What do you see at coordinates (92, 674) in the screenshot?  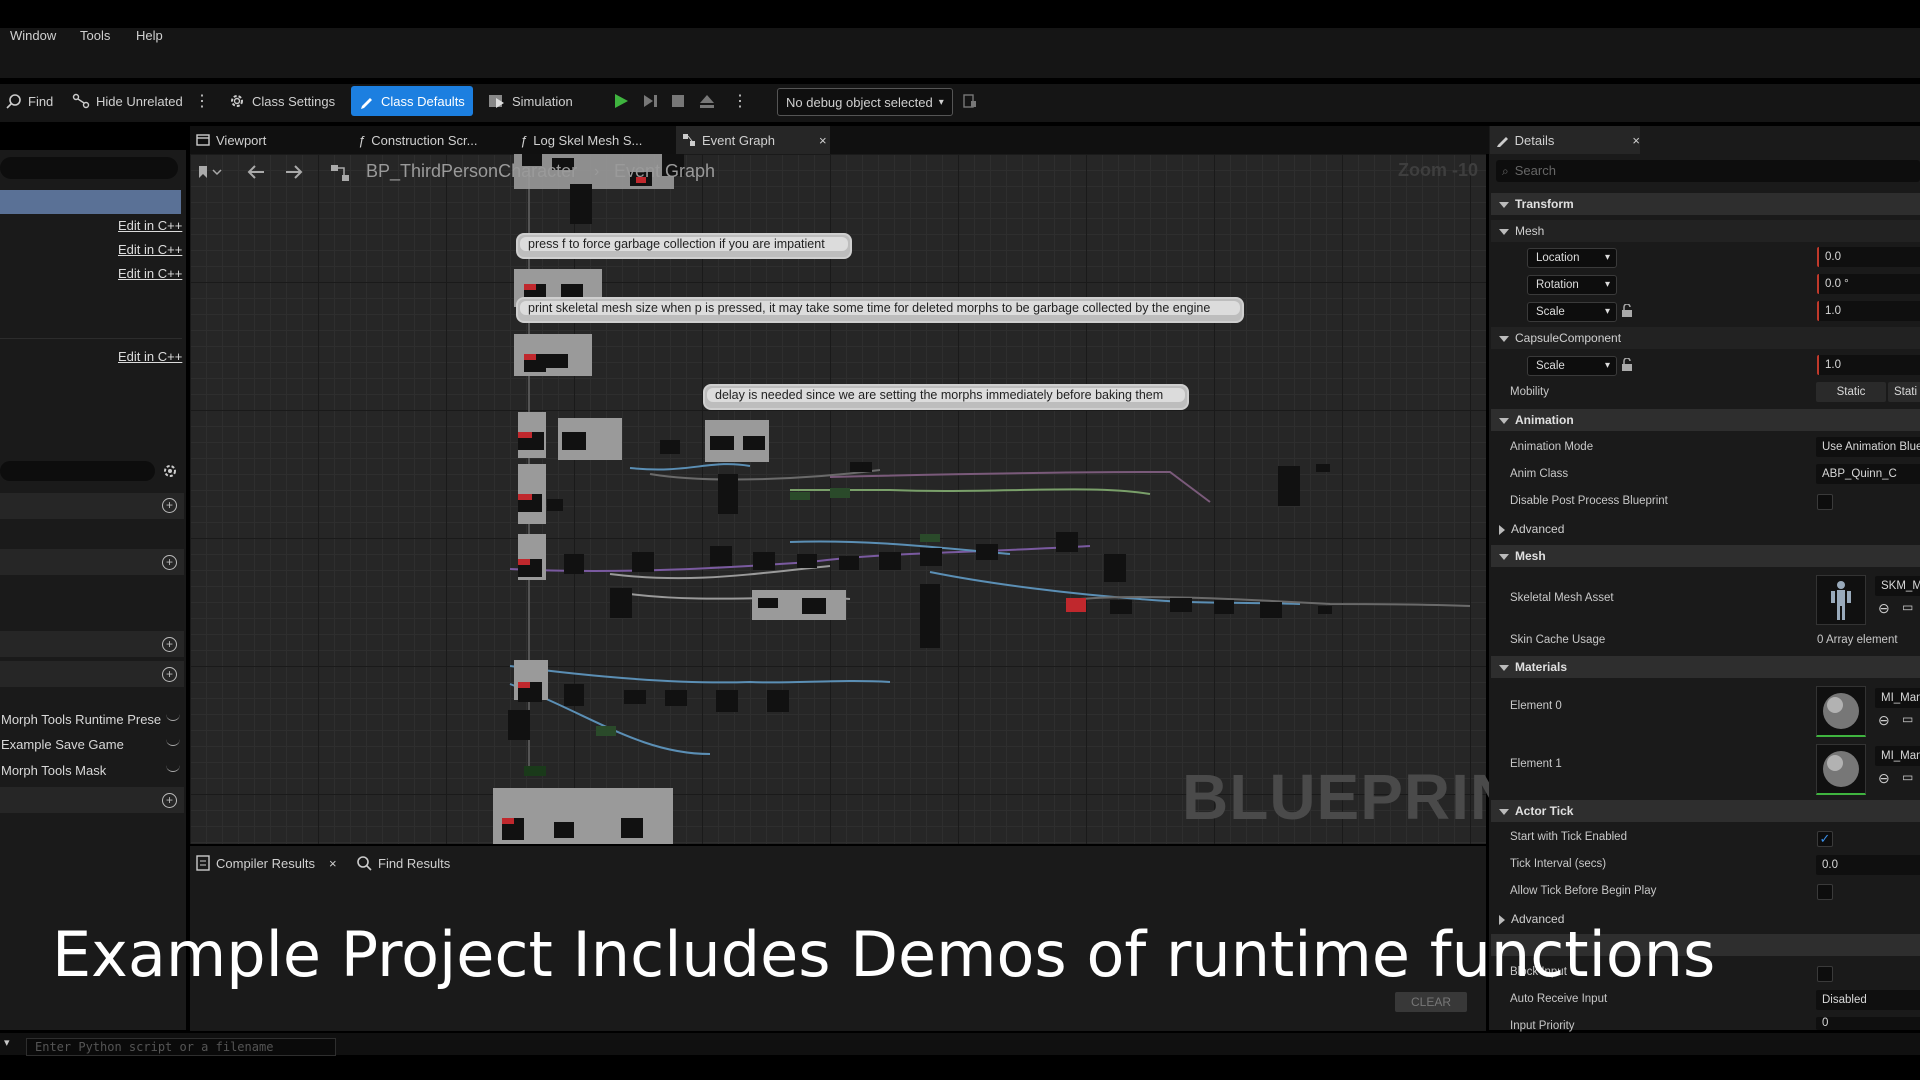 I see `variables-section-header` at bounding box center [92, 674].